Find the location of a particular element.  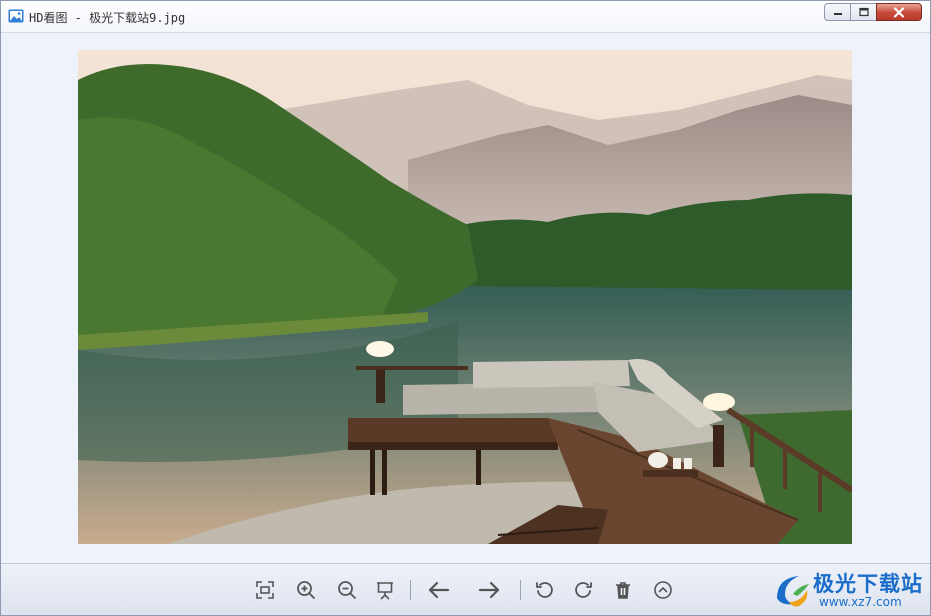

more-button is located at coordinates (663, 590).